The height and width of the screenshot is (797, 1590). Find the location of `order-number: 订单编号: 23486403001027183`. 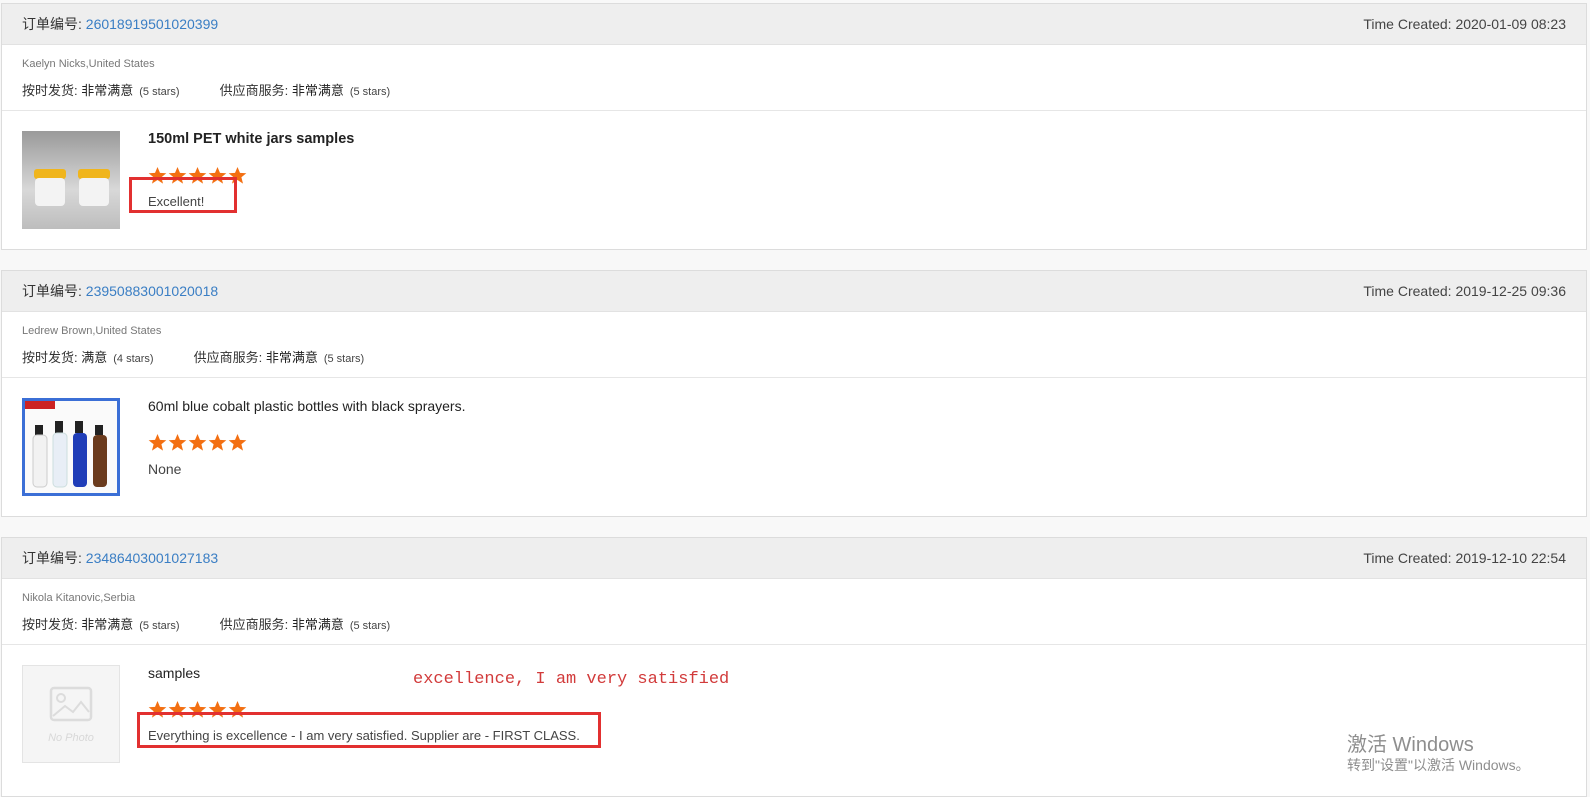

order-number: 订单编号: 23486403001027183 is located at coordinates (120, 558).